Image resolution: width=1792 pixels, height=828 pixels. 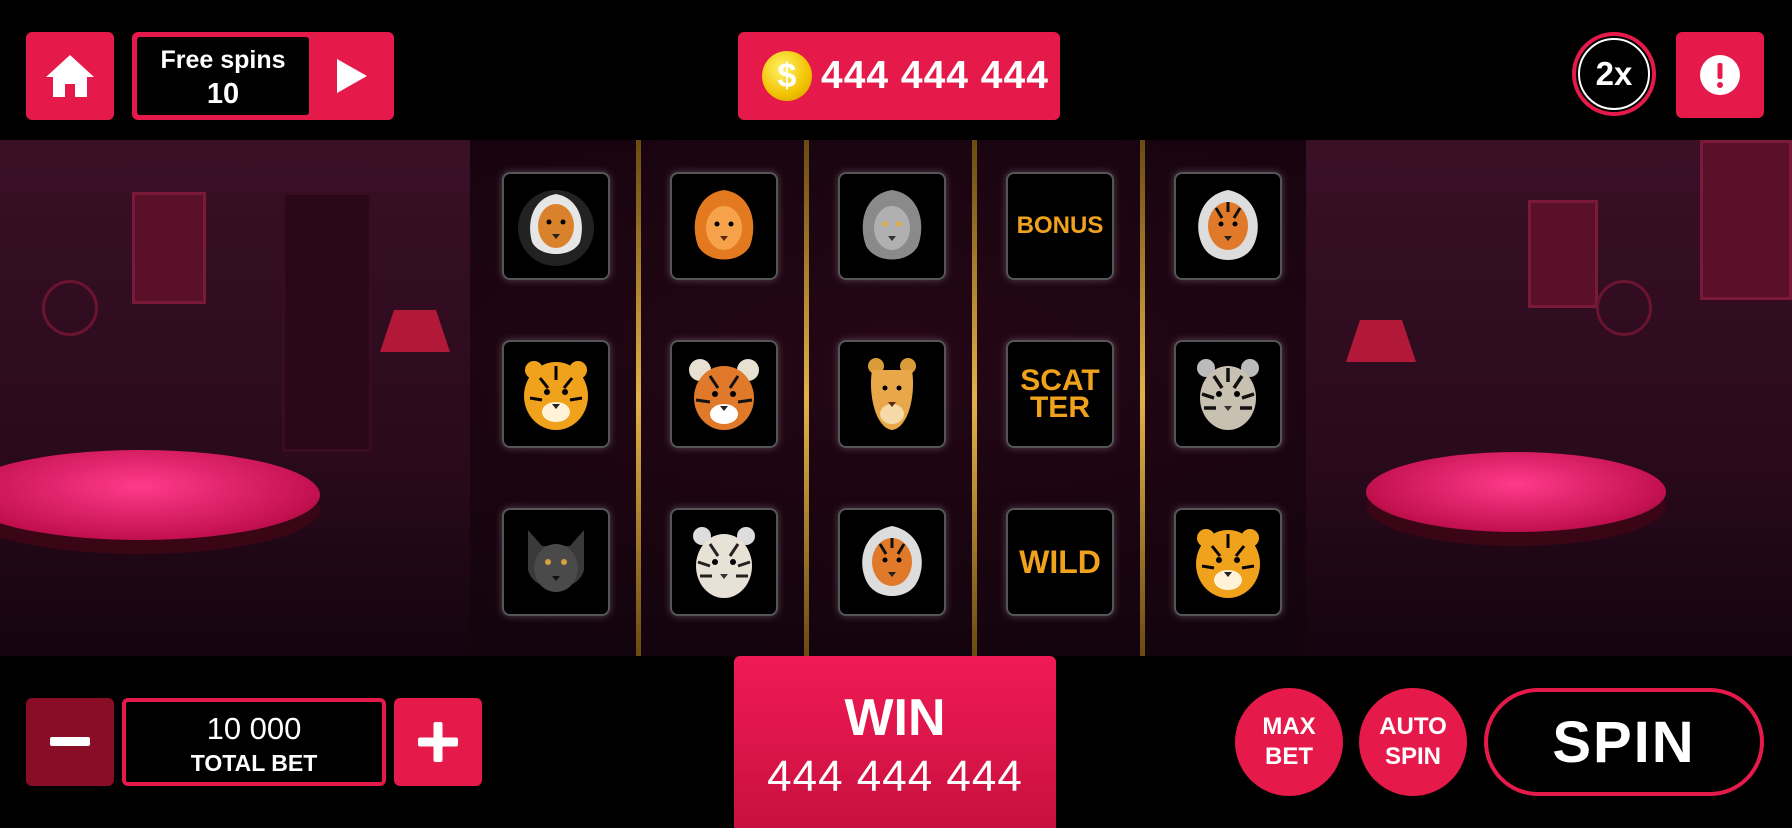 I want to click on free-spins-count: 10, so click(x=223, y=94).